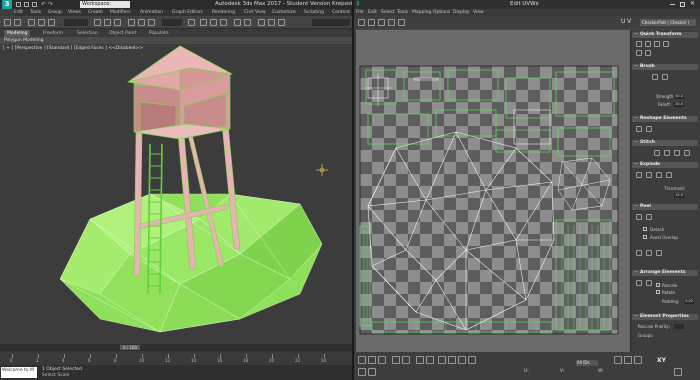  Describe the element at coordinates (679, 96) in the screenshot. I see `strength-spinner: 50.0` at that location.